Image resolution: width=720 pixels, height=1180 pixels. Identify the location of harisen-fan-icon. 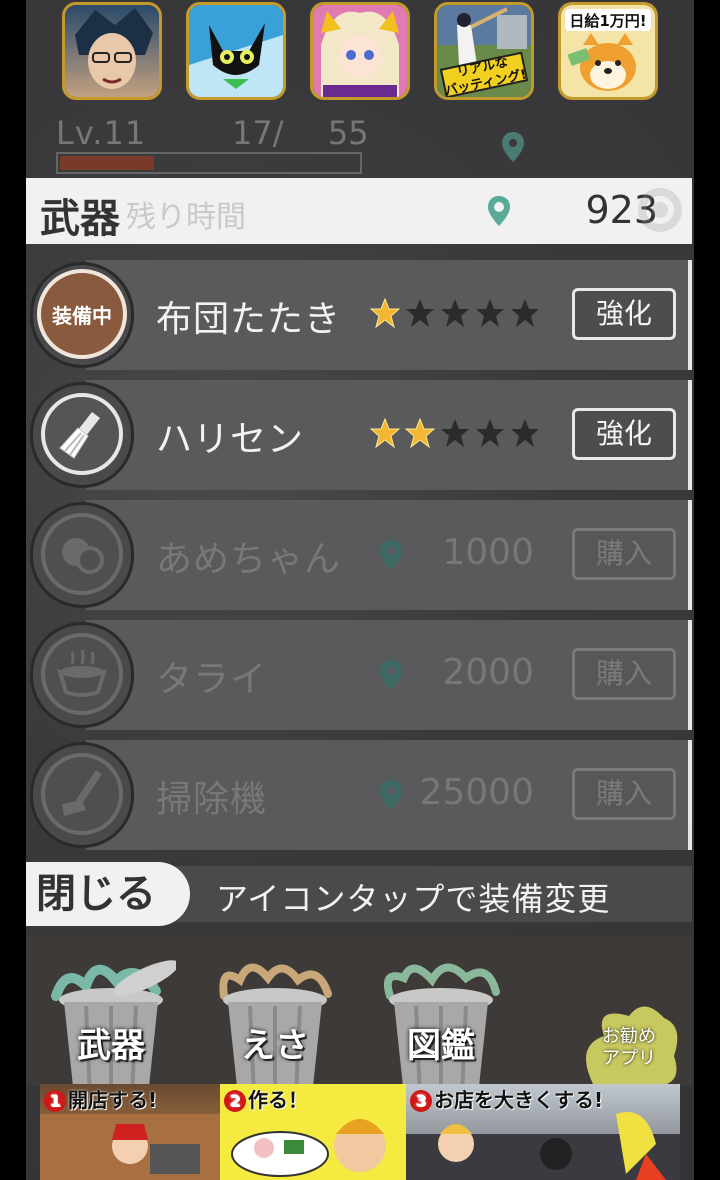
(82, 434).